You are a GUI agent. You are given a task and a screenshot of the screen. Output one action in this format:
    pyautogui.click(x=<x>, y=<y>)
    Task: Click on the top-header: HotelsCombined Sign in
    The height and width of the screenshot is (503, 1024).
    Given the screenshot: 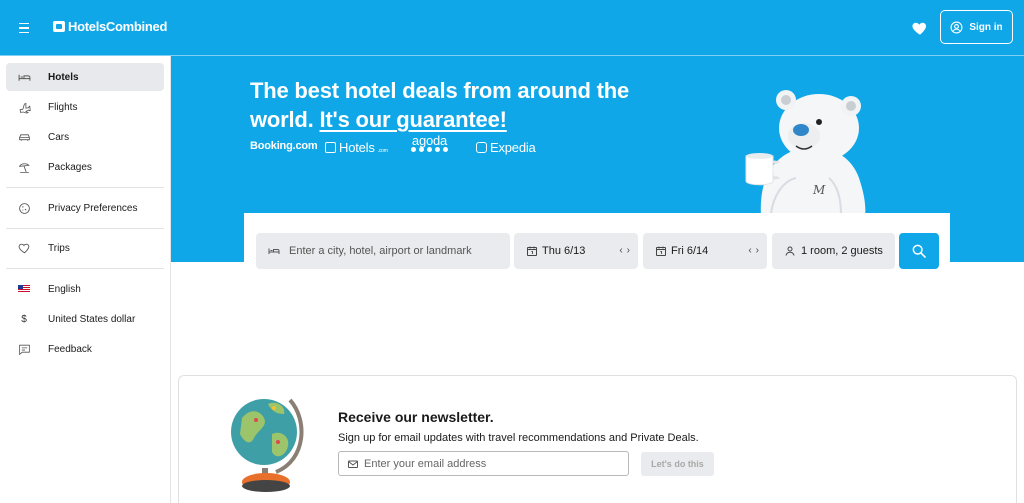 What is the action you would take?
    pyautogui.click(x=512, y=28)
    